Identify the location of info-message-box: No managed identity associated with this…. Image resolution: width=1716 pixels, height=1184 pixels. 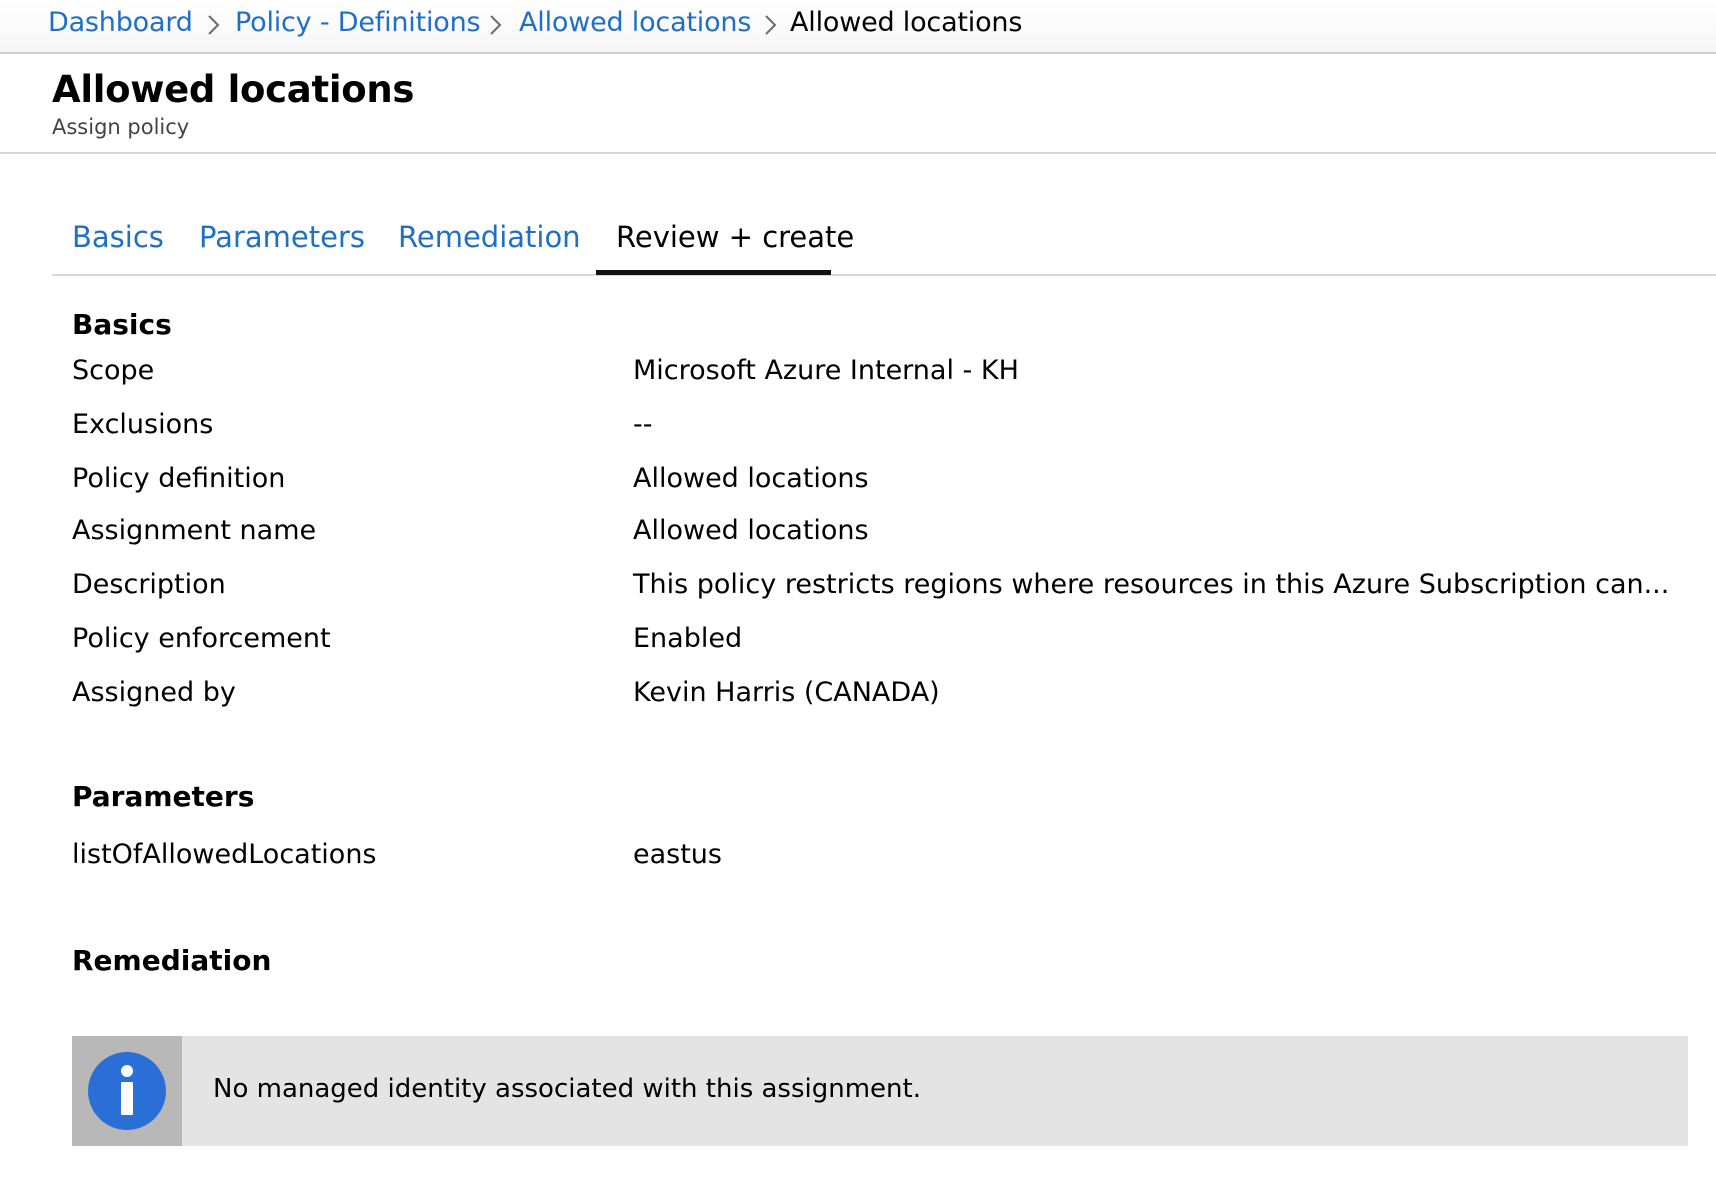
(880, 1091).